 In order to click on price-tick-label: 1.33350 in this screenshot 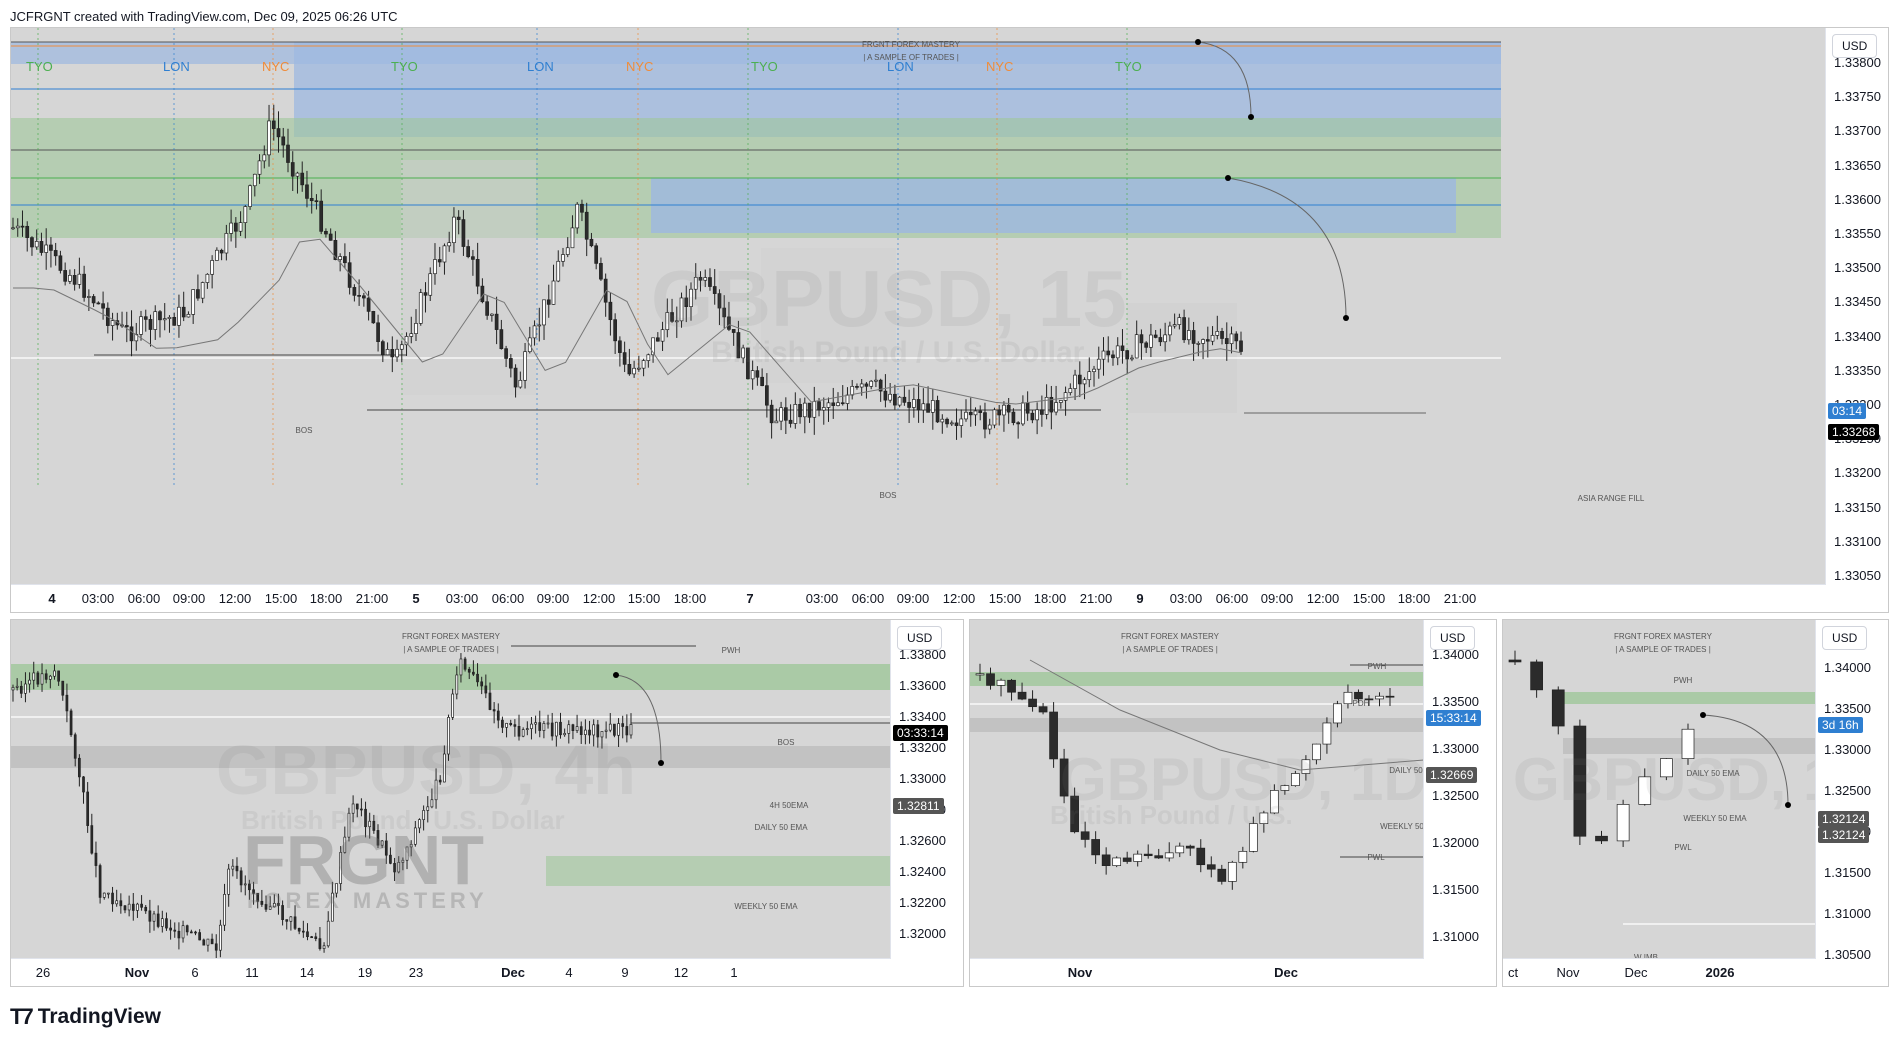, I will do `click(1857, 370)`.